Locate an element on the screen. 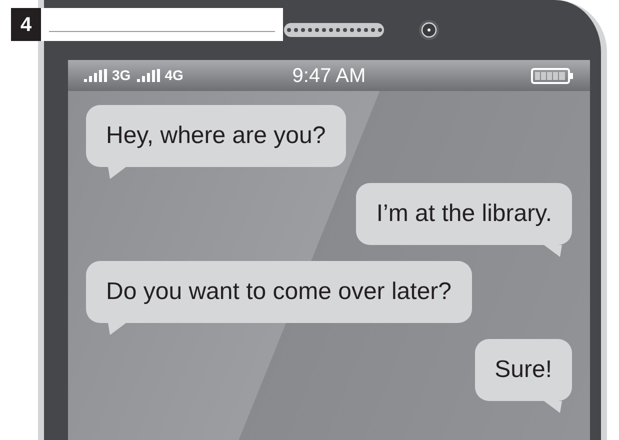 This screenshot has height=440, width=619. message-bubble: Sure! is located at coordinates (523, 370).